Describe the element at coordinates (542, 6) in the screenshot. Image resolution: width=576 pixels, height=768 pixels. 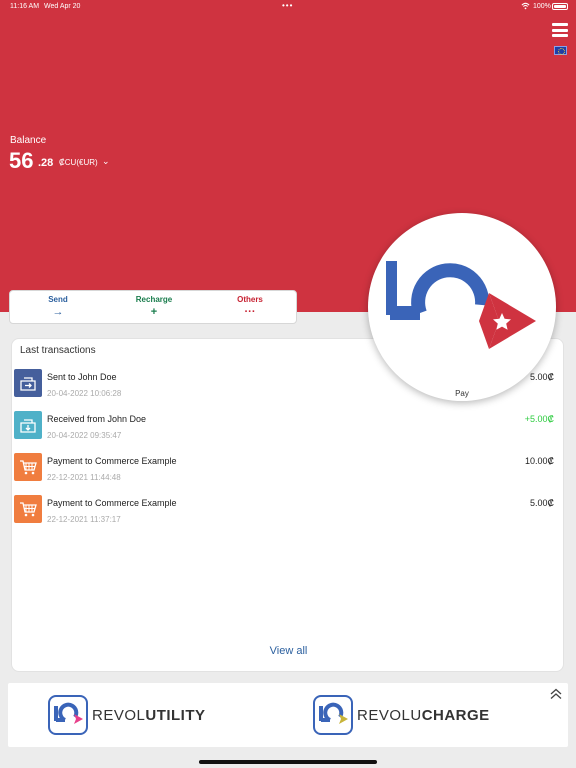
I see `battery-percent: 100%` at that location.